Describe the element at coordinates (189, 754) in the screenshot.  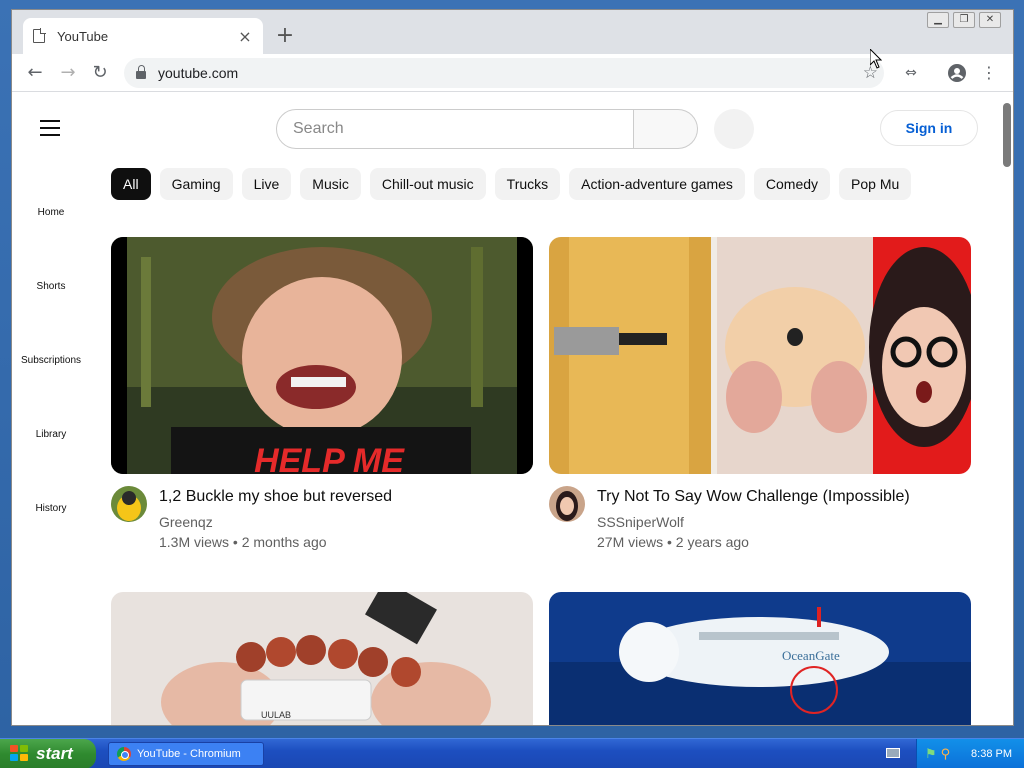
I see `taskbar-app-label: YouTube - Chromium` at that location.